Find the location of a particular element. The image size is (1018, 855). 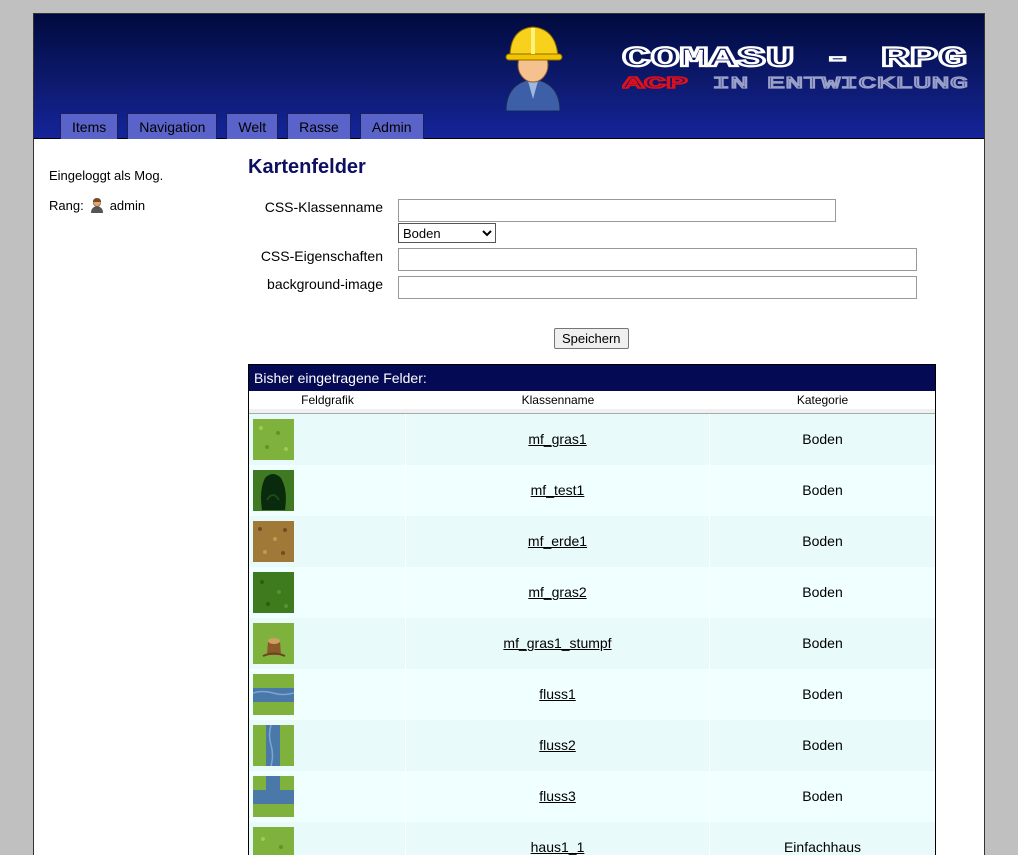

svg-text: COMASU - RPG is located at coordinates (794, 58).